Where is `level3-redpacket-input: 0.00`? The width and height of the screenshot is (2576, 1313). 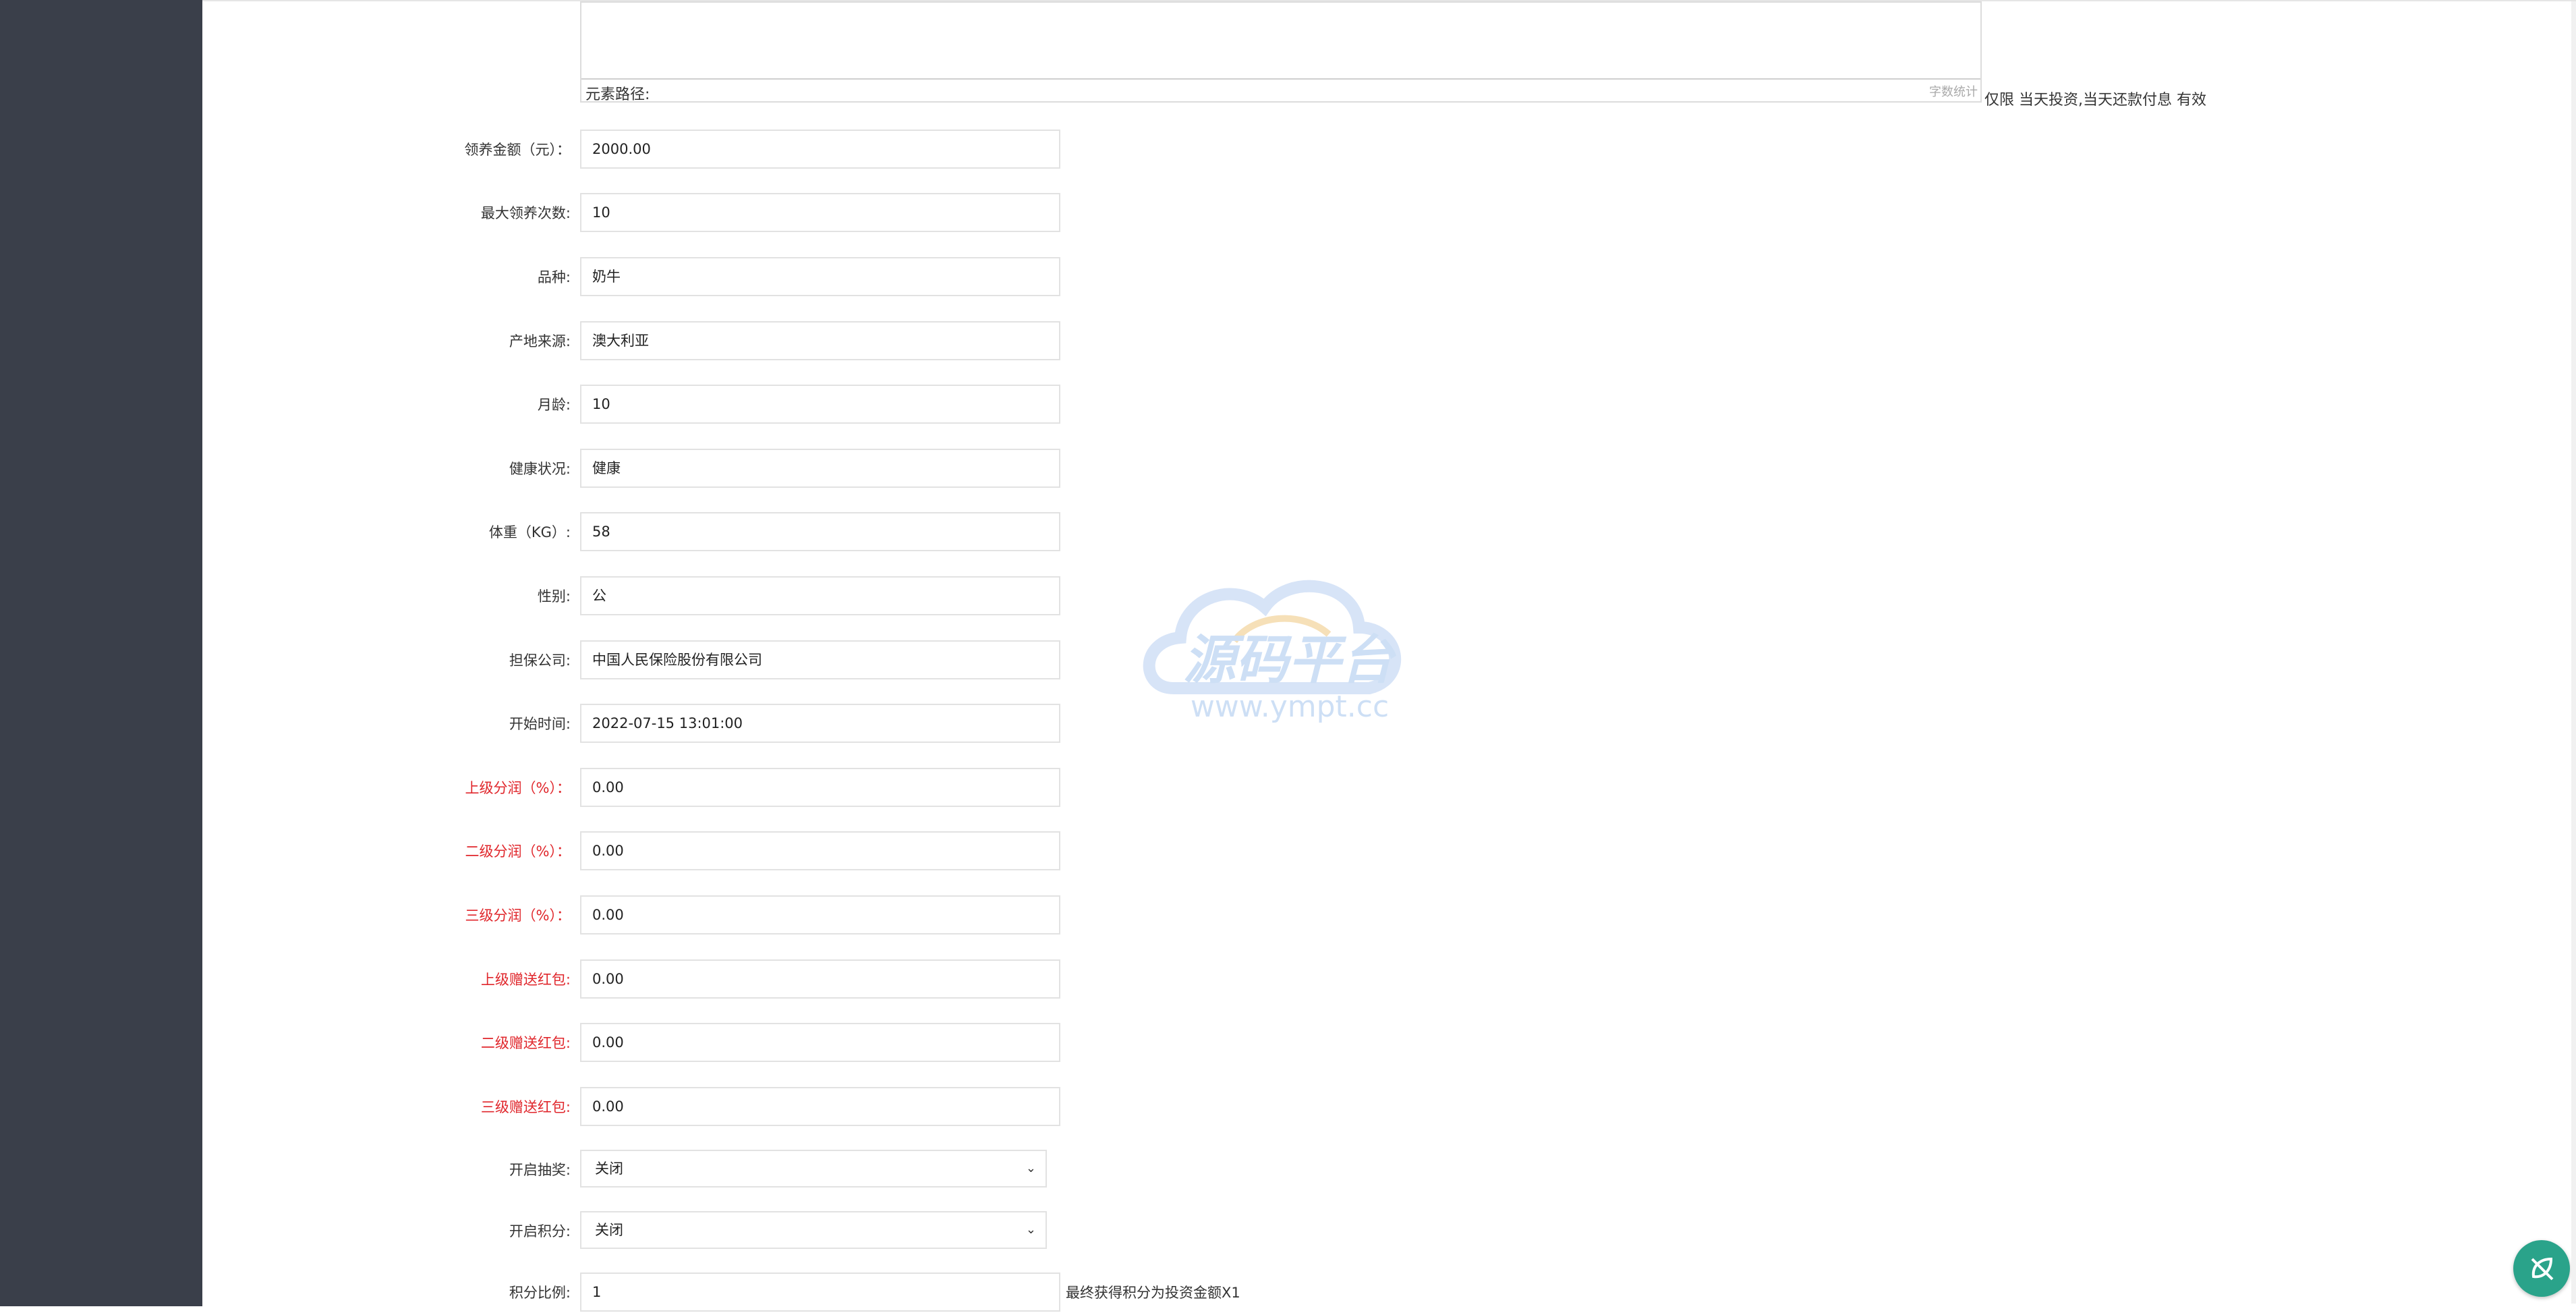 level3-redpacket-input: 0.00 is located at coordinates (820, 1106).